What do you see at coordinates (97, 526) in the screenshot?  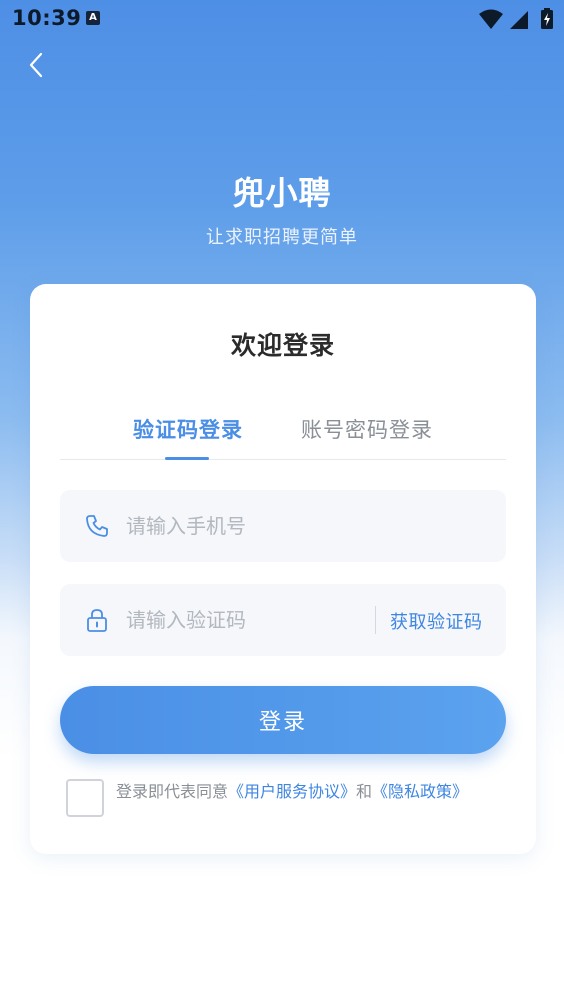 I see `phone-icon` at bounding box center [97, 526].